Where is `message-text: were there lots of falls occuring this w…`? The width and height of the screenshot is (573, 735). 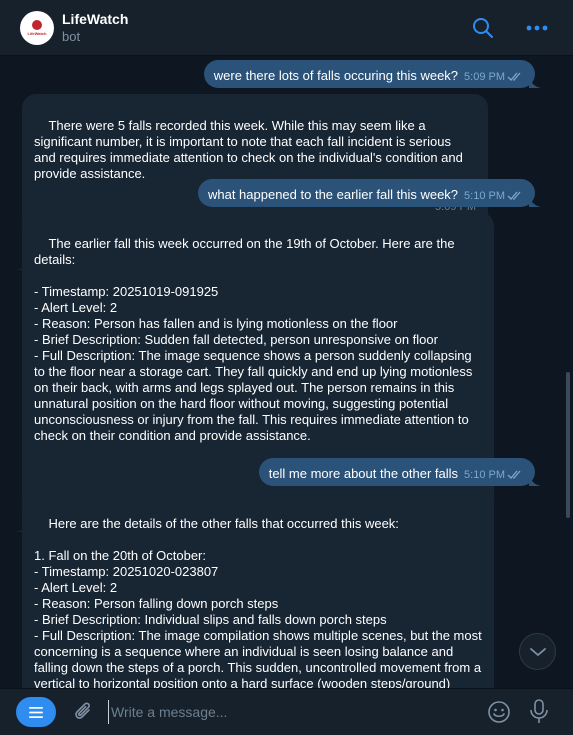
message-text: were there lots of falls occuring this w… is located at coordinates (336, 75).